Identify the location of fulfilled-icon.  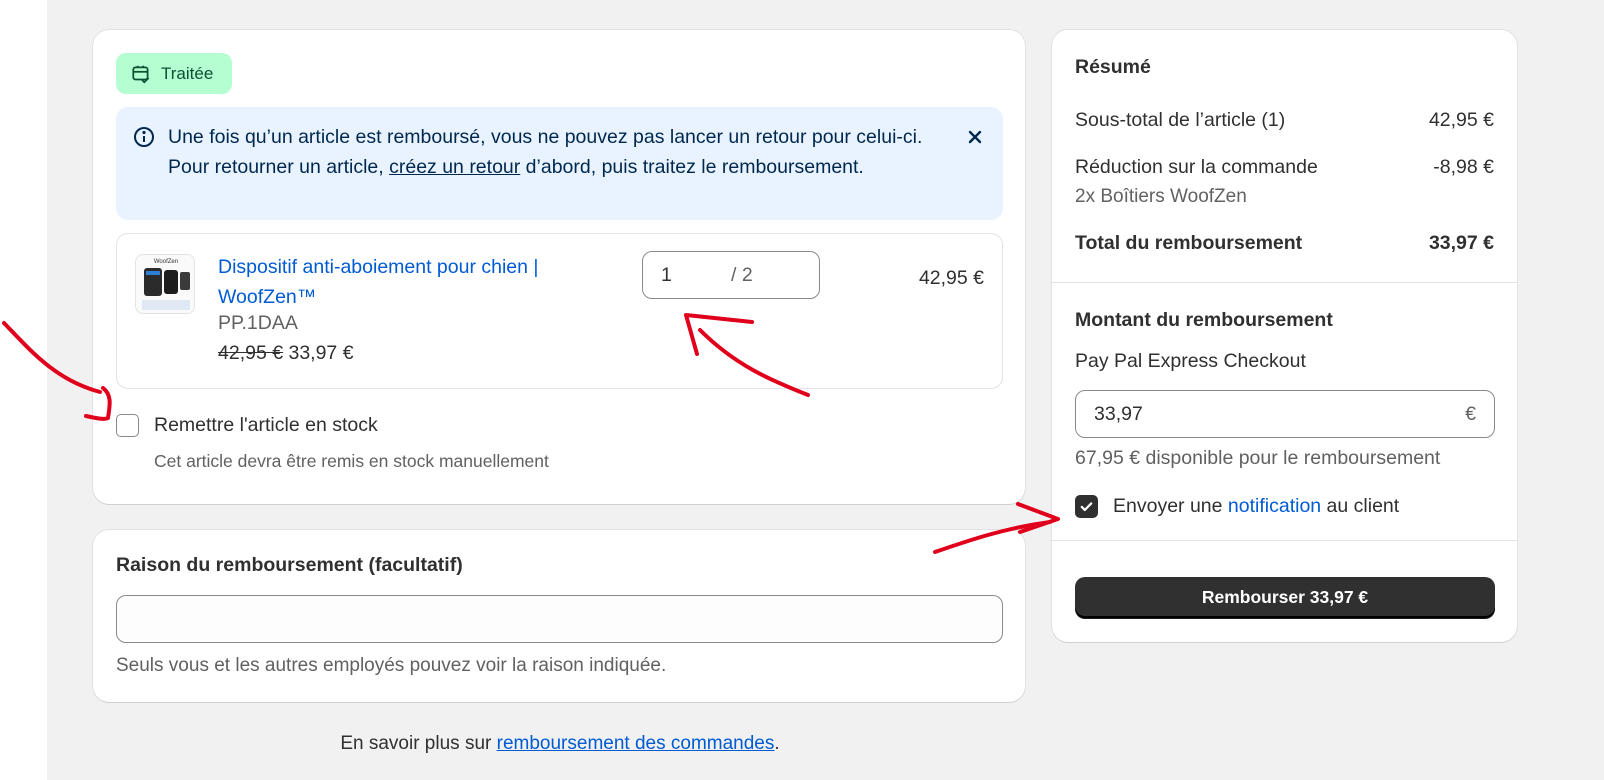
(141, 74).